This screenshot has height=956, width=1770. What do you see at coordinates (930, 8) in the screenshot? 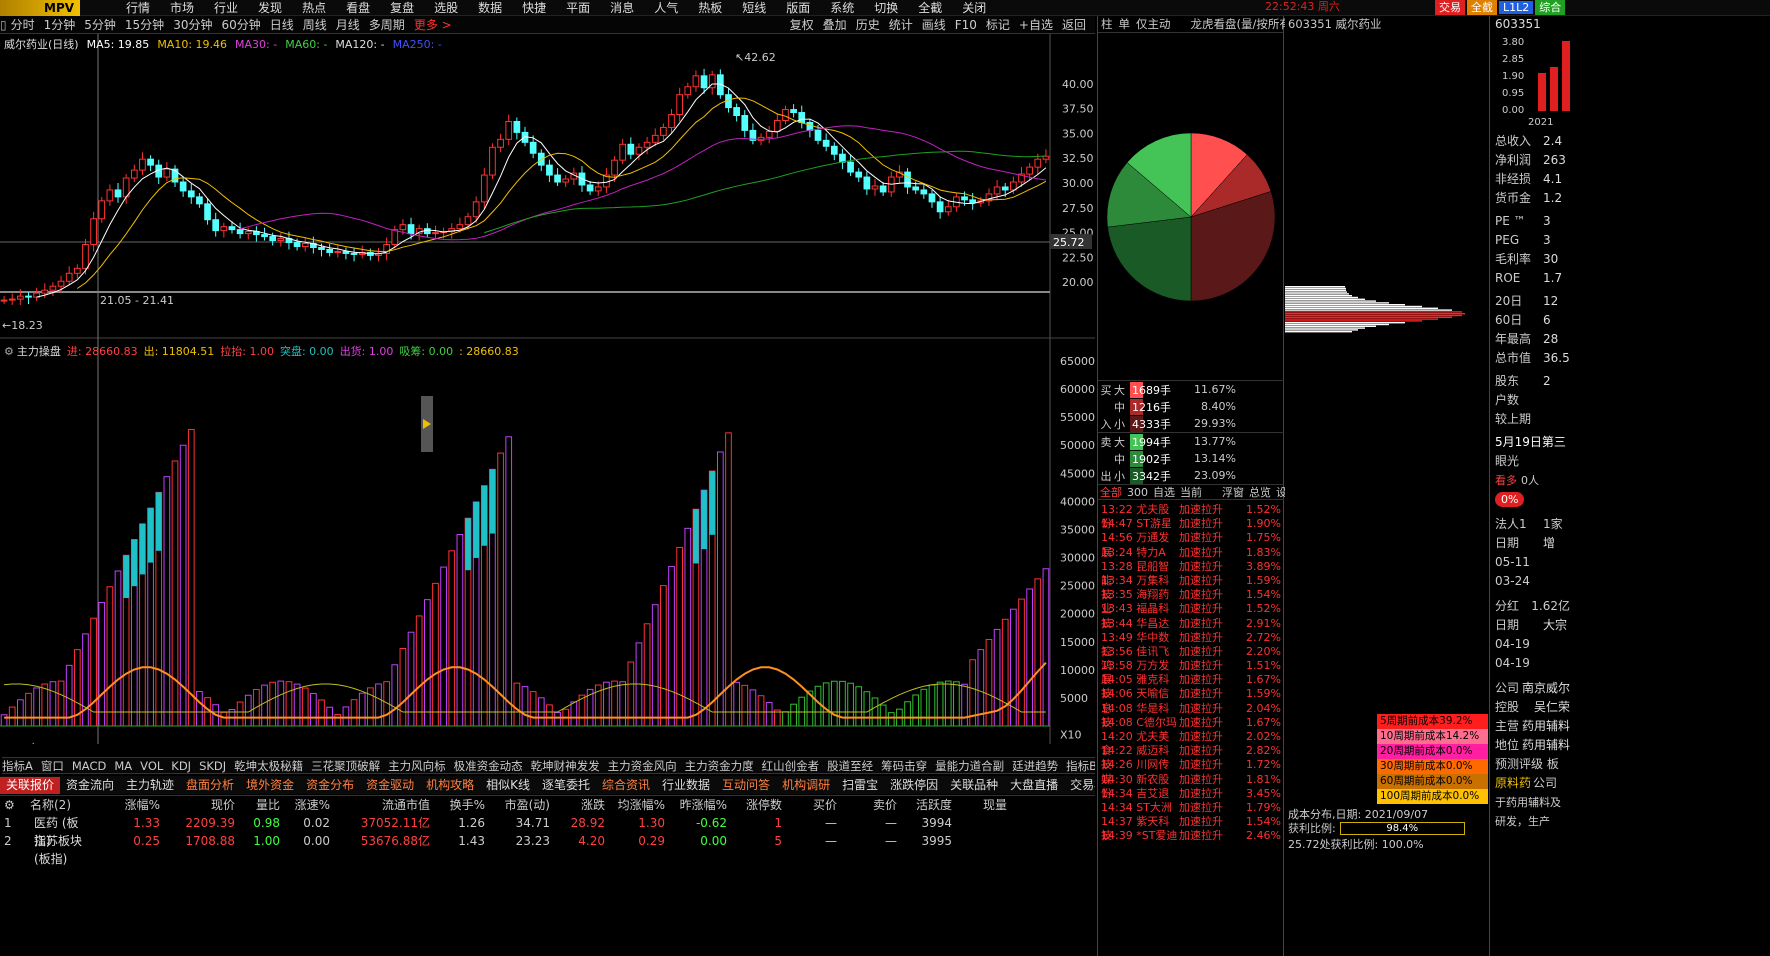
I see `menu-item-18: 全截` at bounding box center [930, 8].